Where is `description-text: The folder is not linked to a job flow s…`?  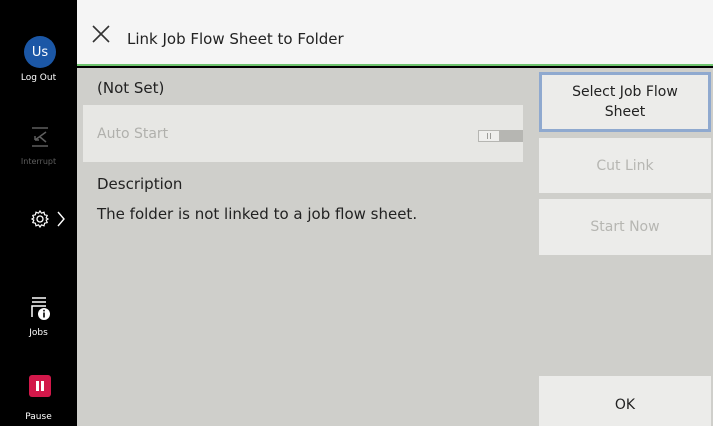
description-text: The folder is not linked to a job flow s… is located at coordinates (257, 214).